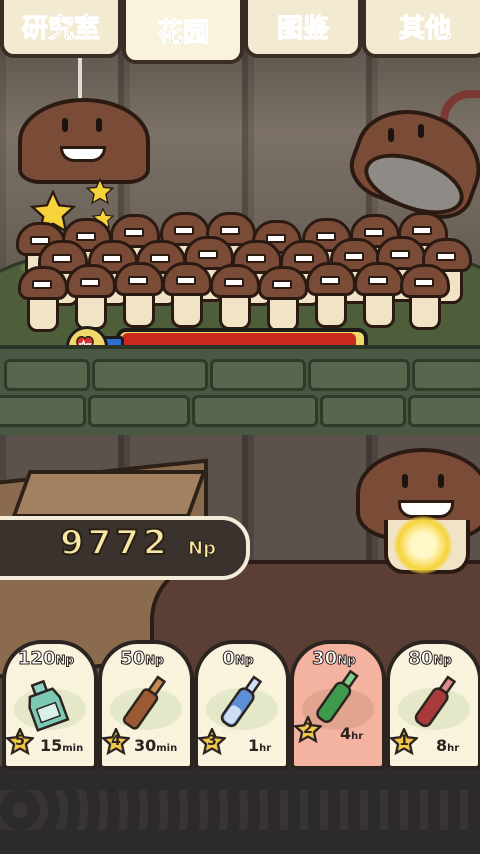 This screenshot has width=480, height=854. I want to click on stone-wall, so click(240, 395).